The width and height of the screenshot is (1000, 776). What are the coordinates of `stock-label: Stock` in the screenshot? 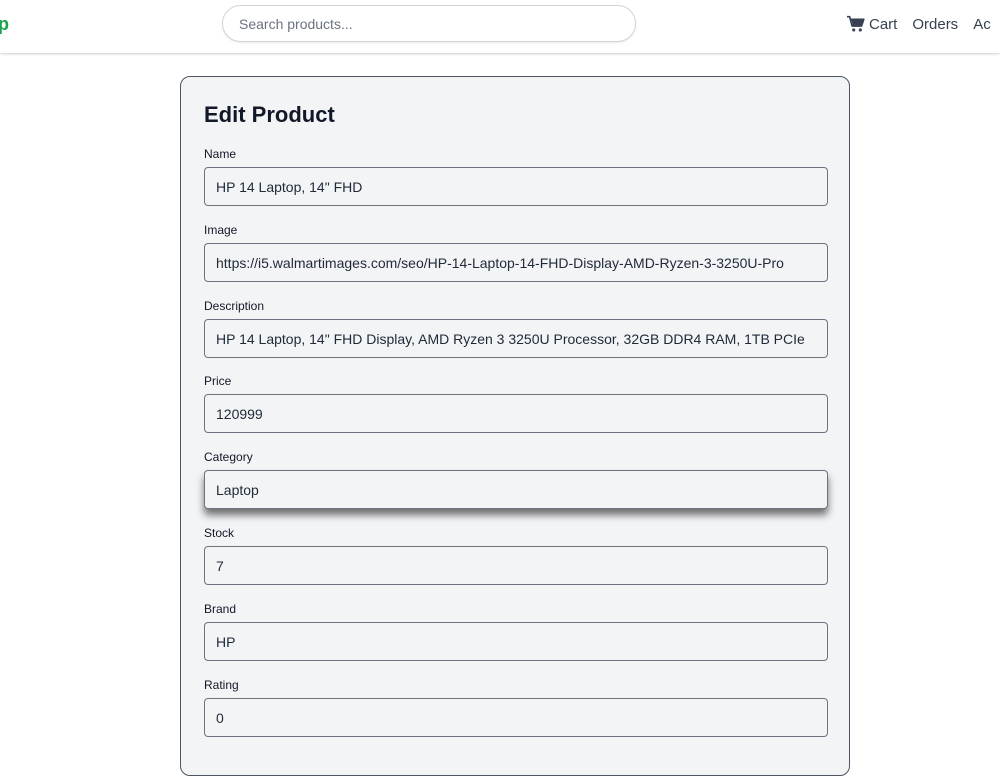 It's located at (219, 533).